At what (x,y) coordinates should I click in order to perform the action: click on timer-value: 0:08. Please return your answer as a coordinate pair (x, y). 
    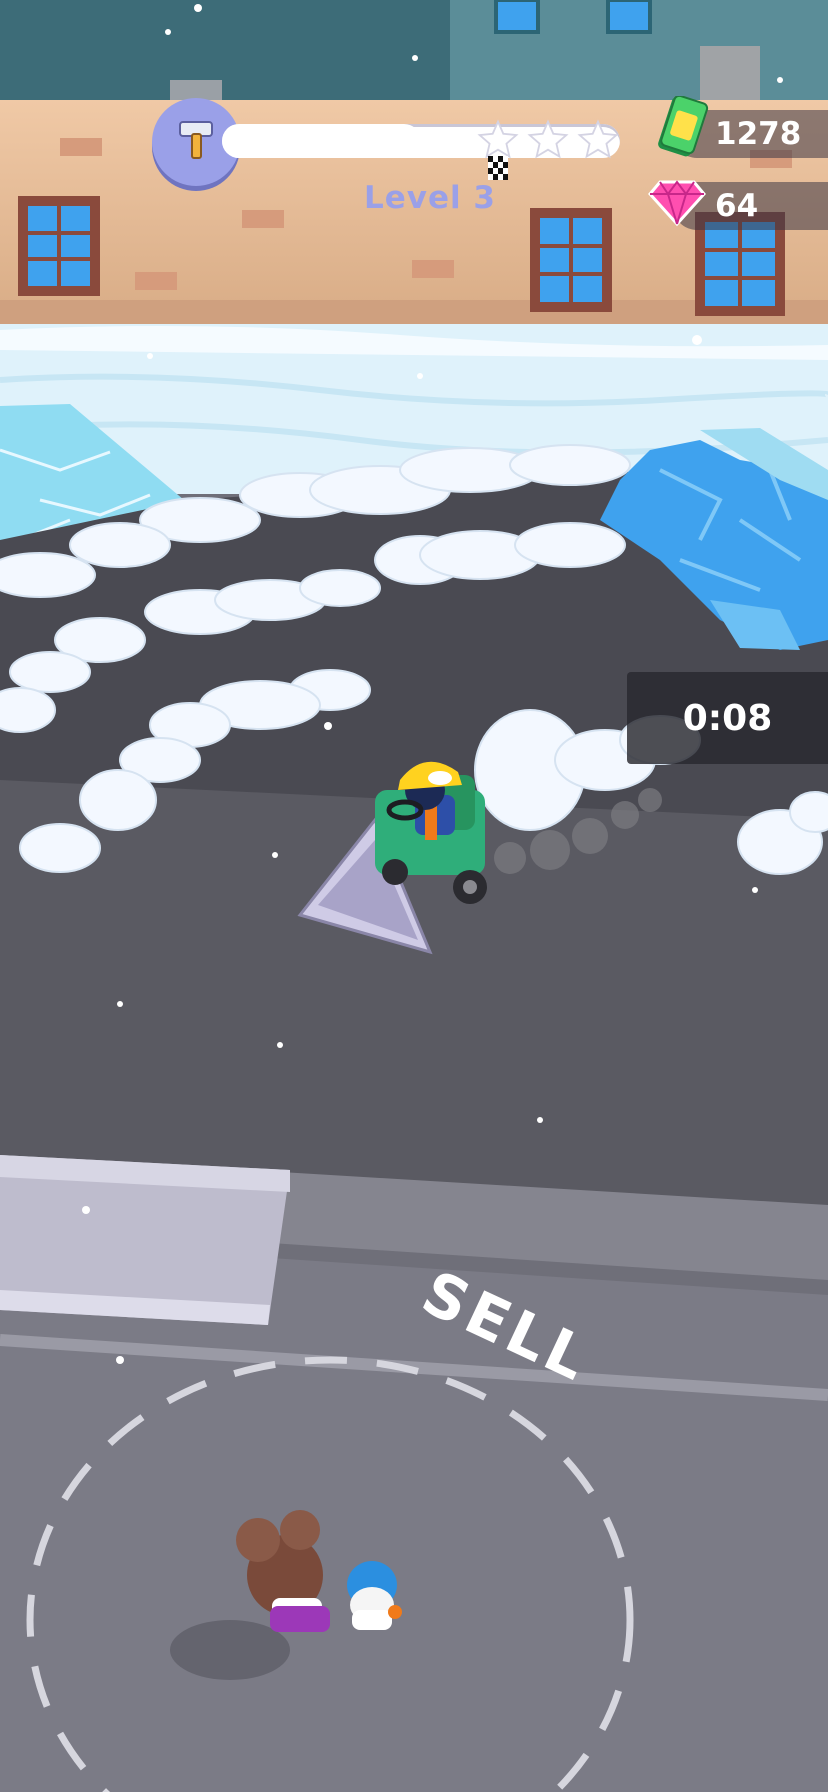
    Looking at the image, I should click on (727, 718).